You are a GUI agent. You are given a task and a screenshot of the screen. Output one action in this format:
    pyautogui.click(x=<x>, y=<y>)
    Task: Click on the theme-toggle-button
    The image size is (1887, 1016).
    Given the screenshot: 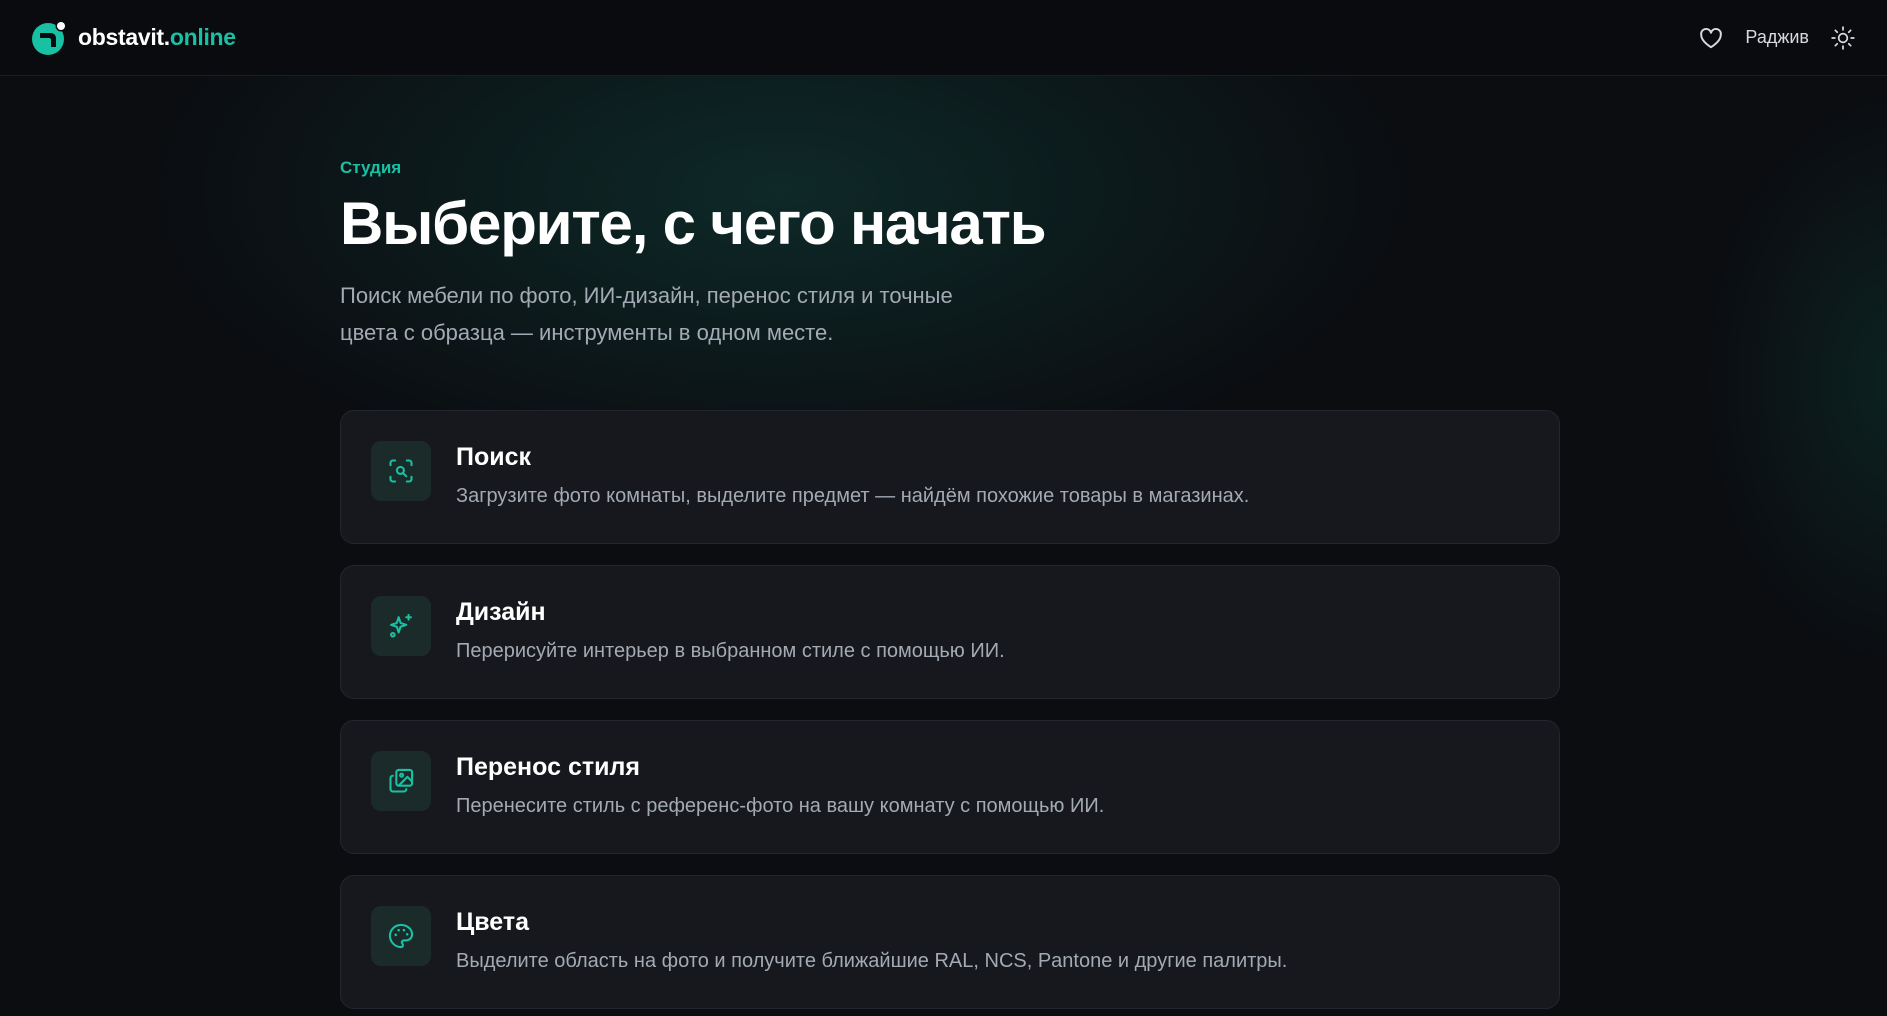 What is the action you would take?
    pyautogui.click(x=1843, y=38)
    